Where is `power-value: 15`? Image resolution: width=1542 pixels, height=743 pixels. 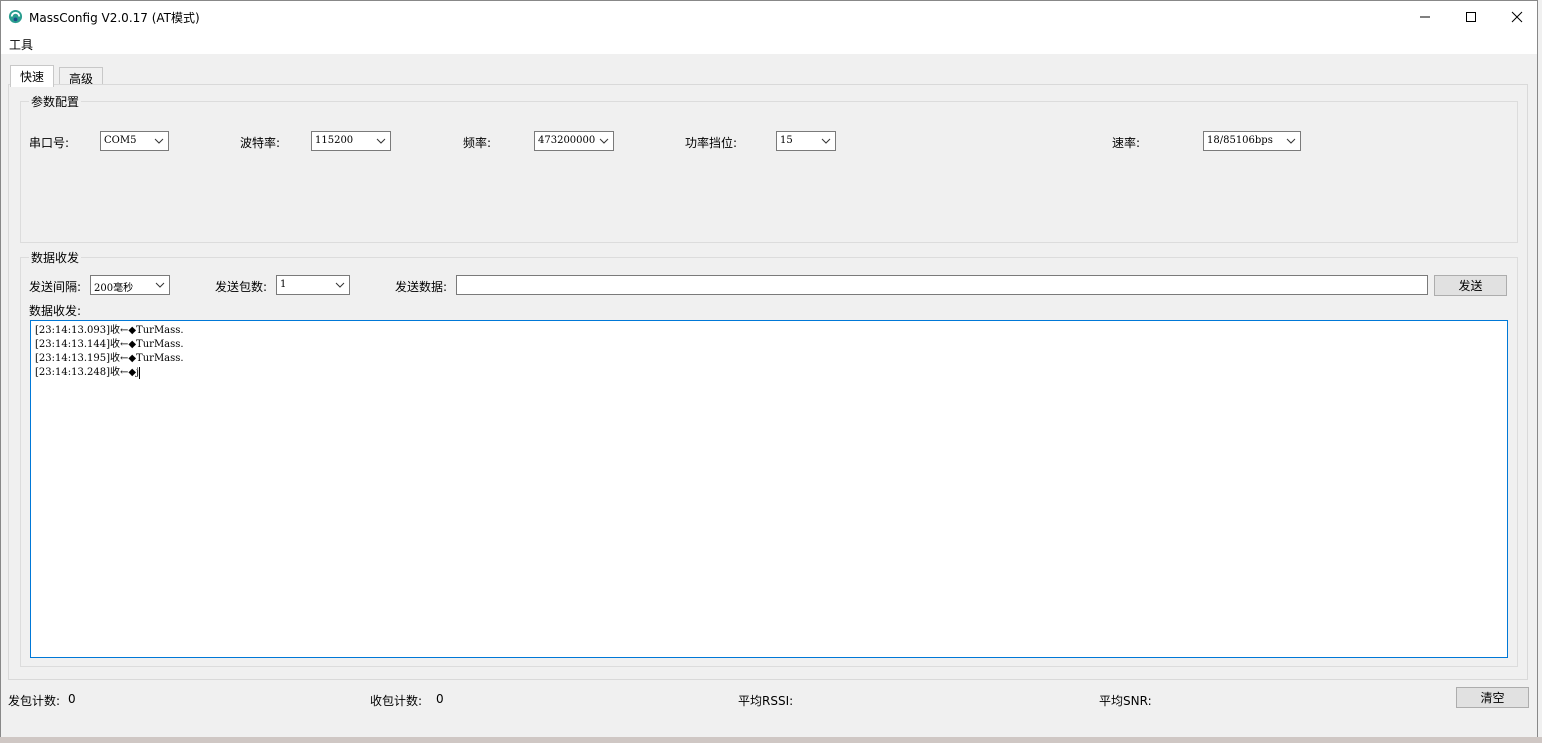 power-value: 15 is located at coordinates (786, 140).